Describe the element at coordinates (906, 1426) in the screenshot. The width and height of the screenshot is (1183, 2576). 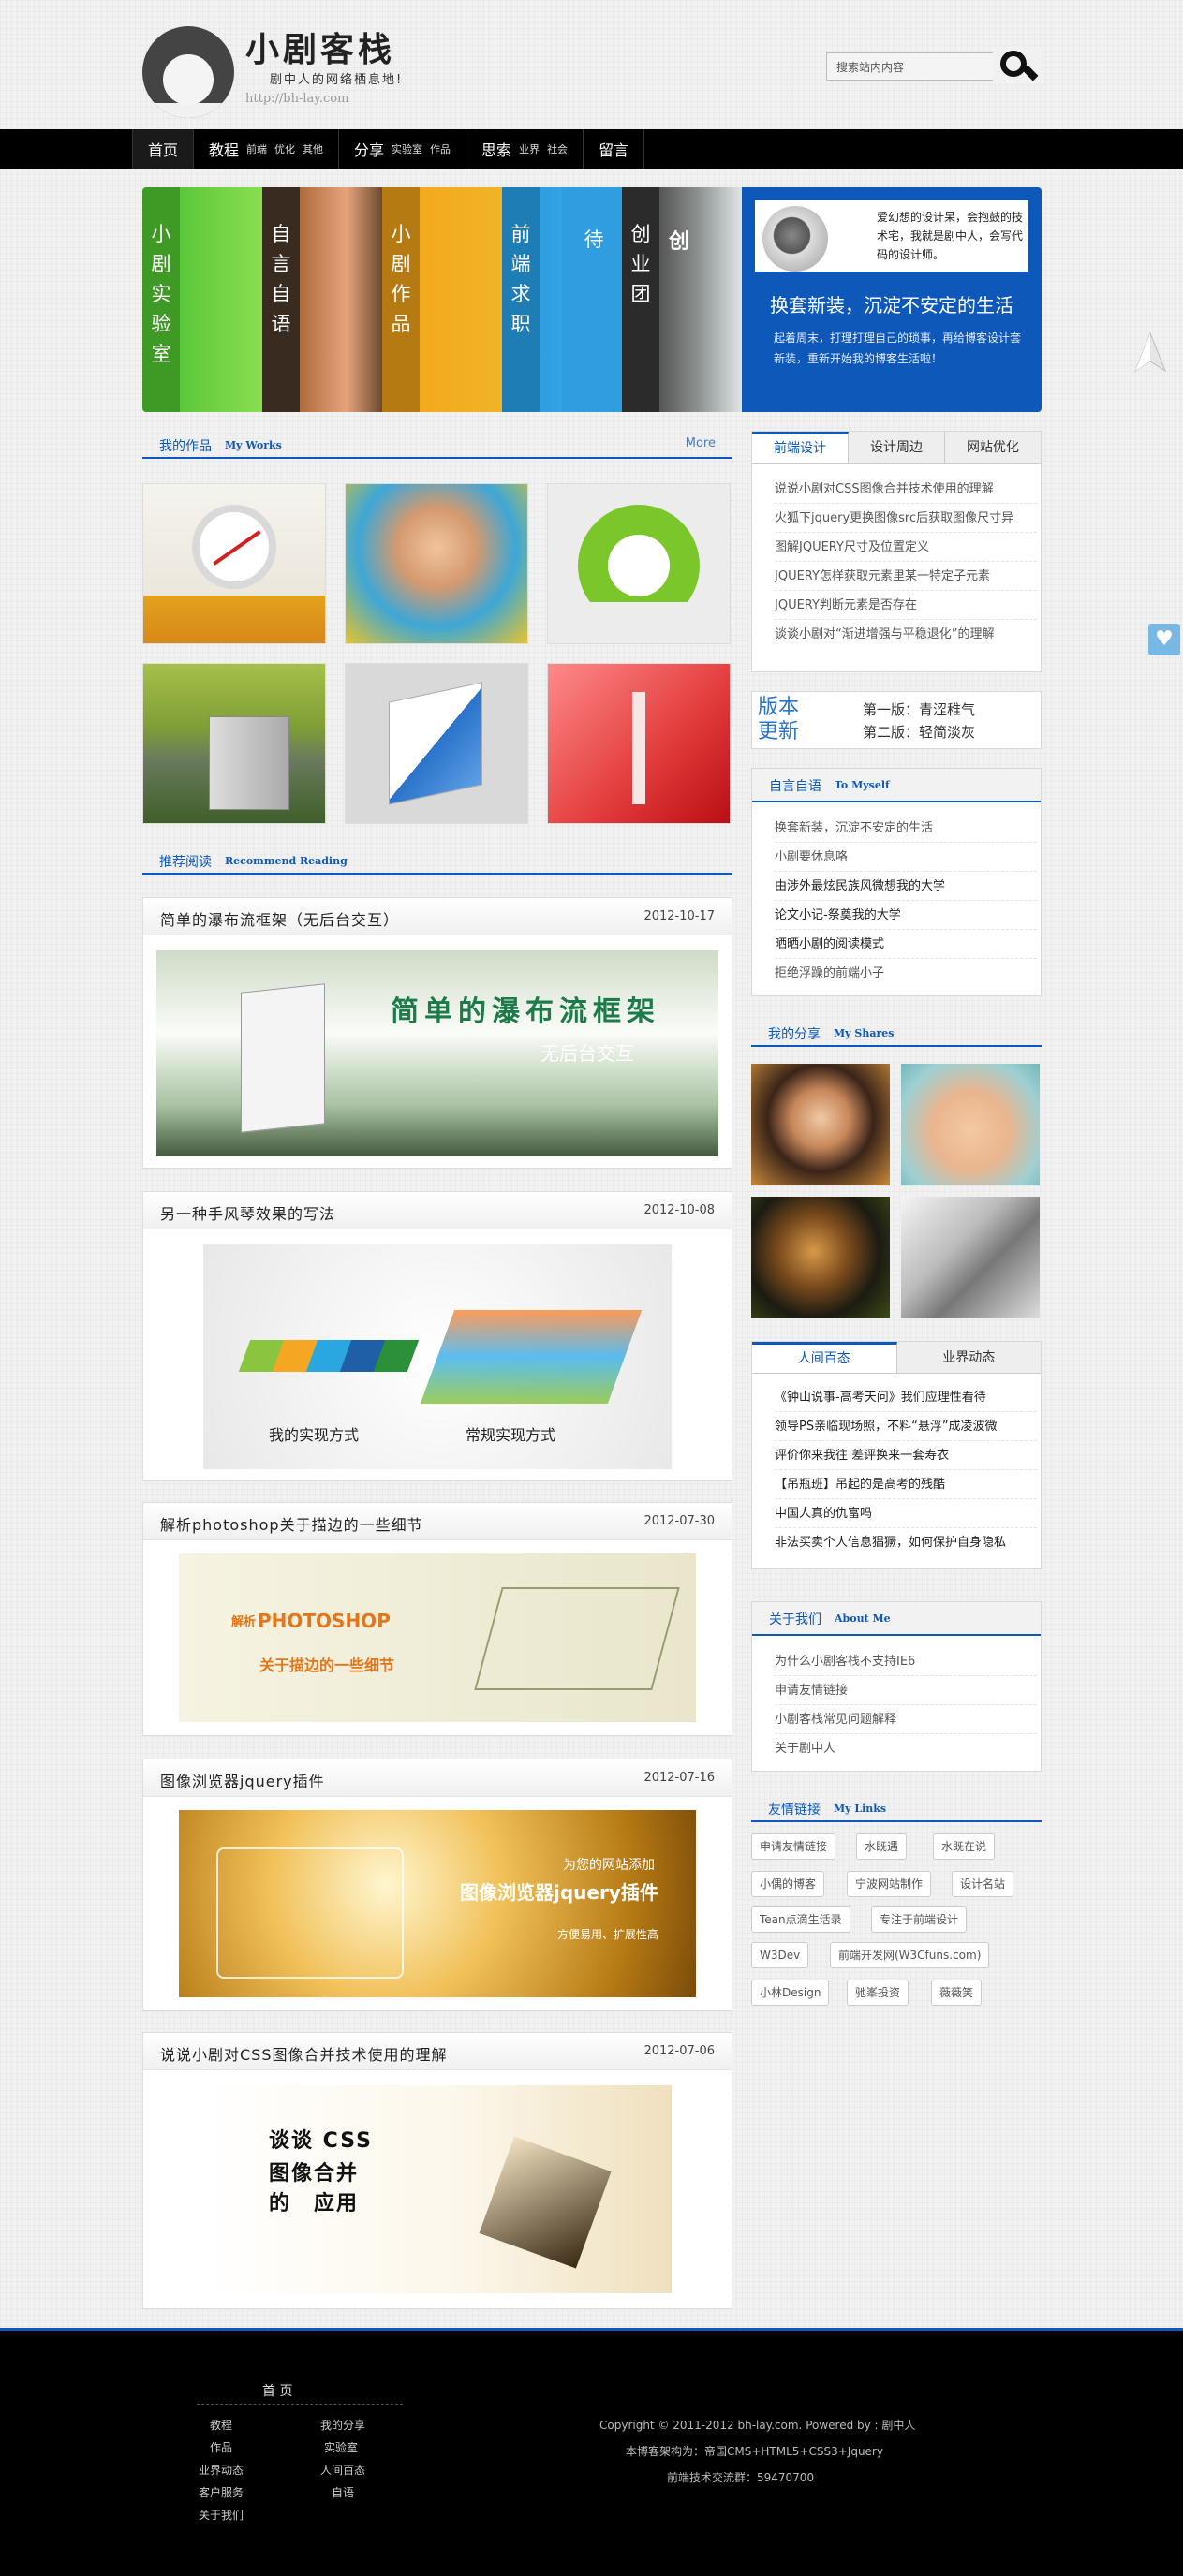
I see `list-item: 领导PS亲临现场照，不料“悬浮”成凌波微` at that location.